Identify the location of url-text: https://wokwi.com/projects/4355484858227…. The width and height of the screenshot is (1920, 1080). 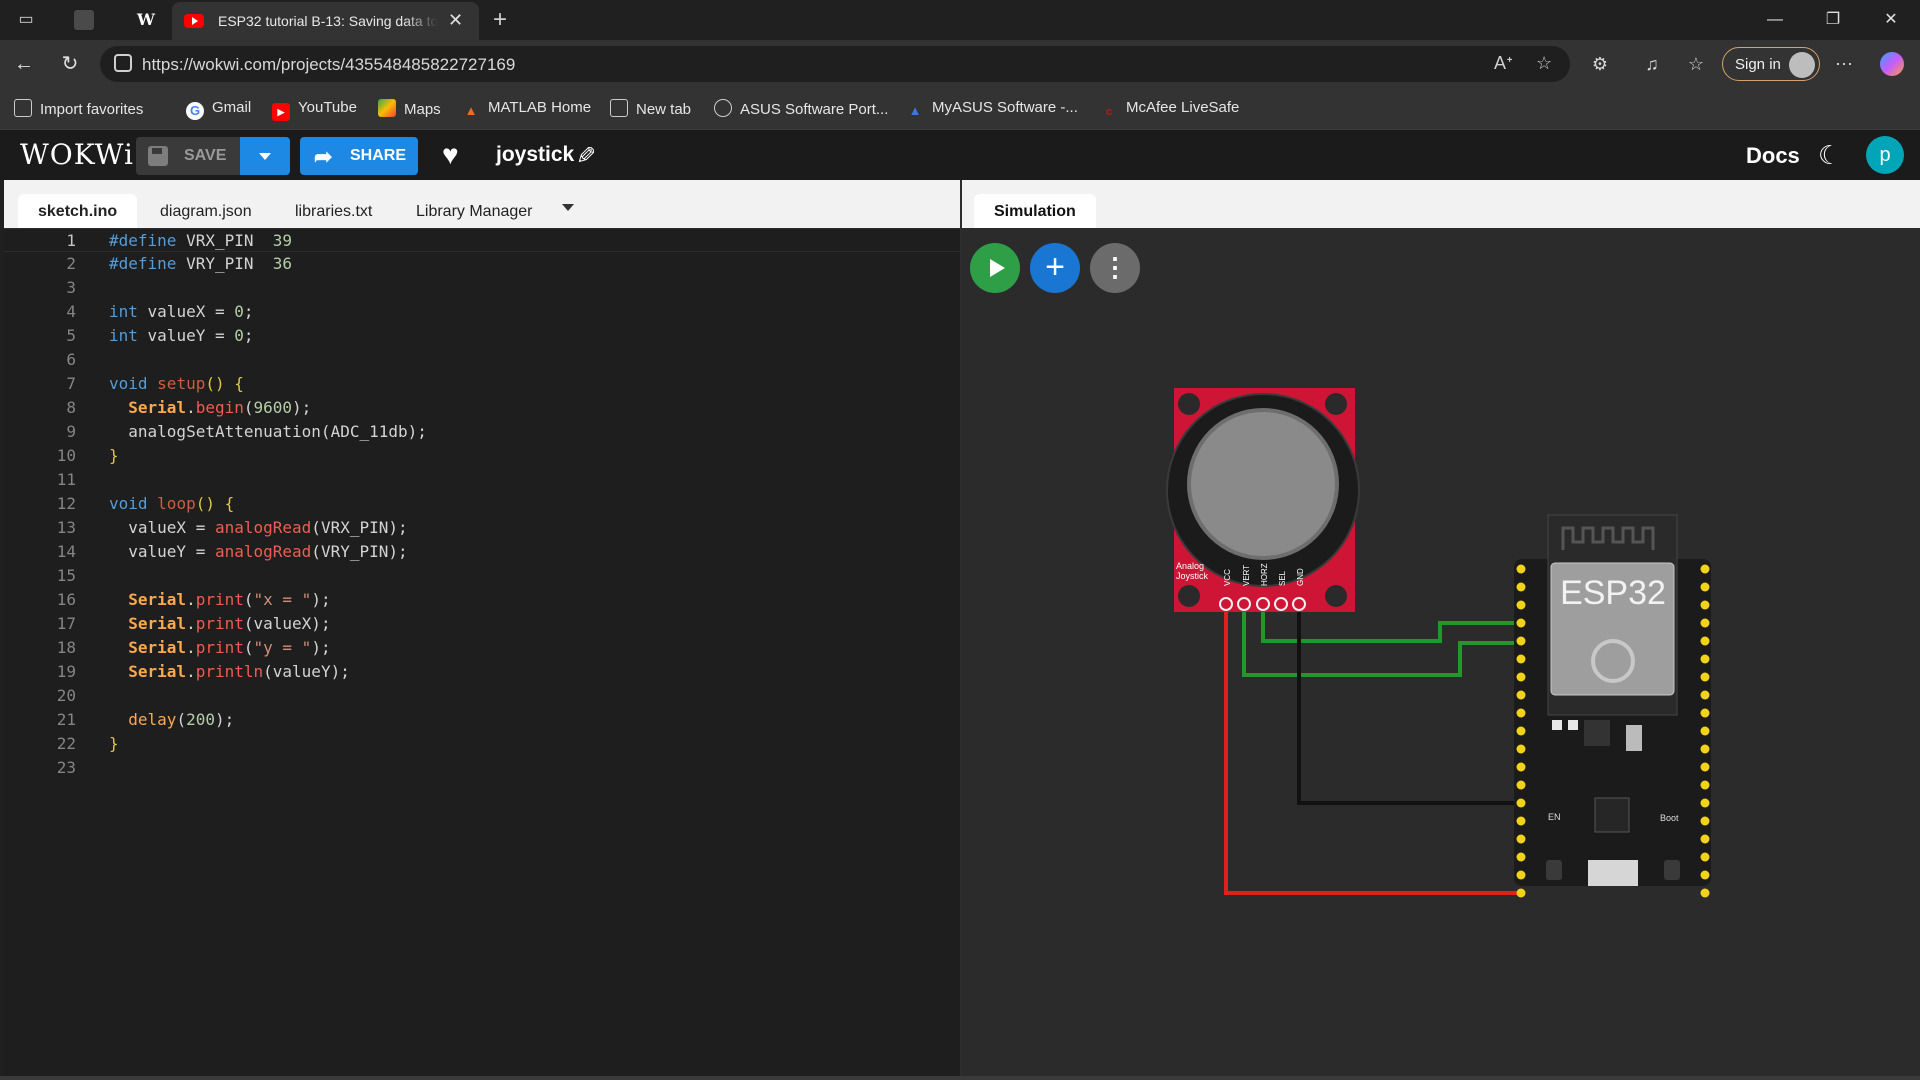
(328, 65).